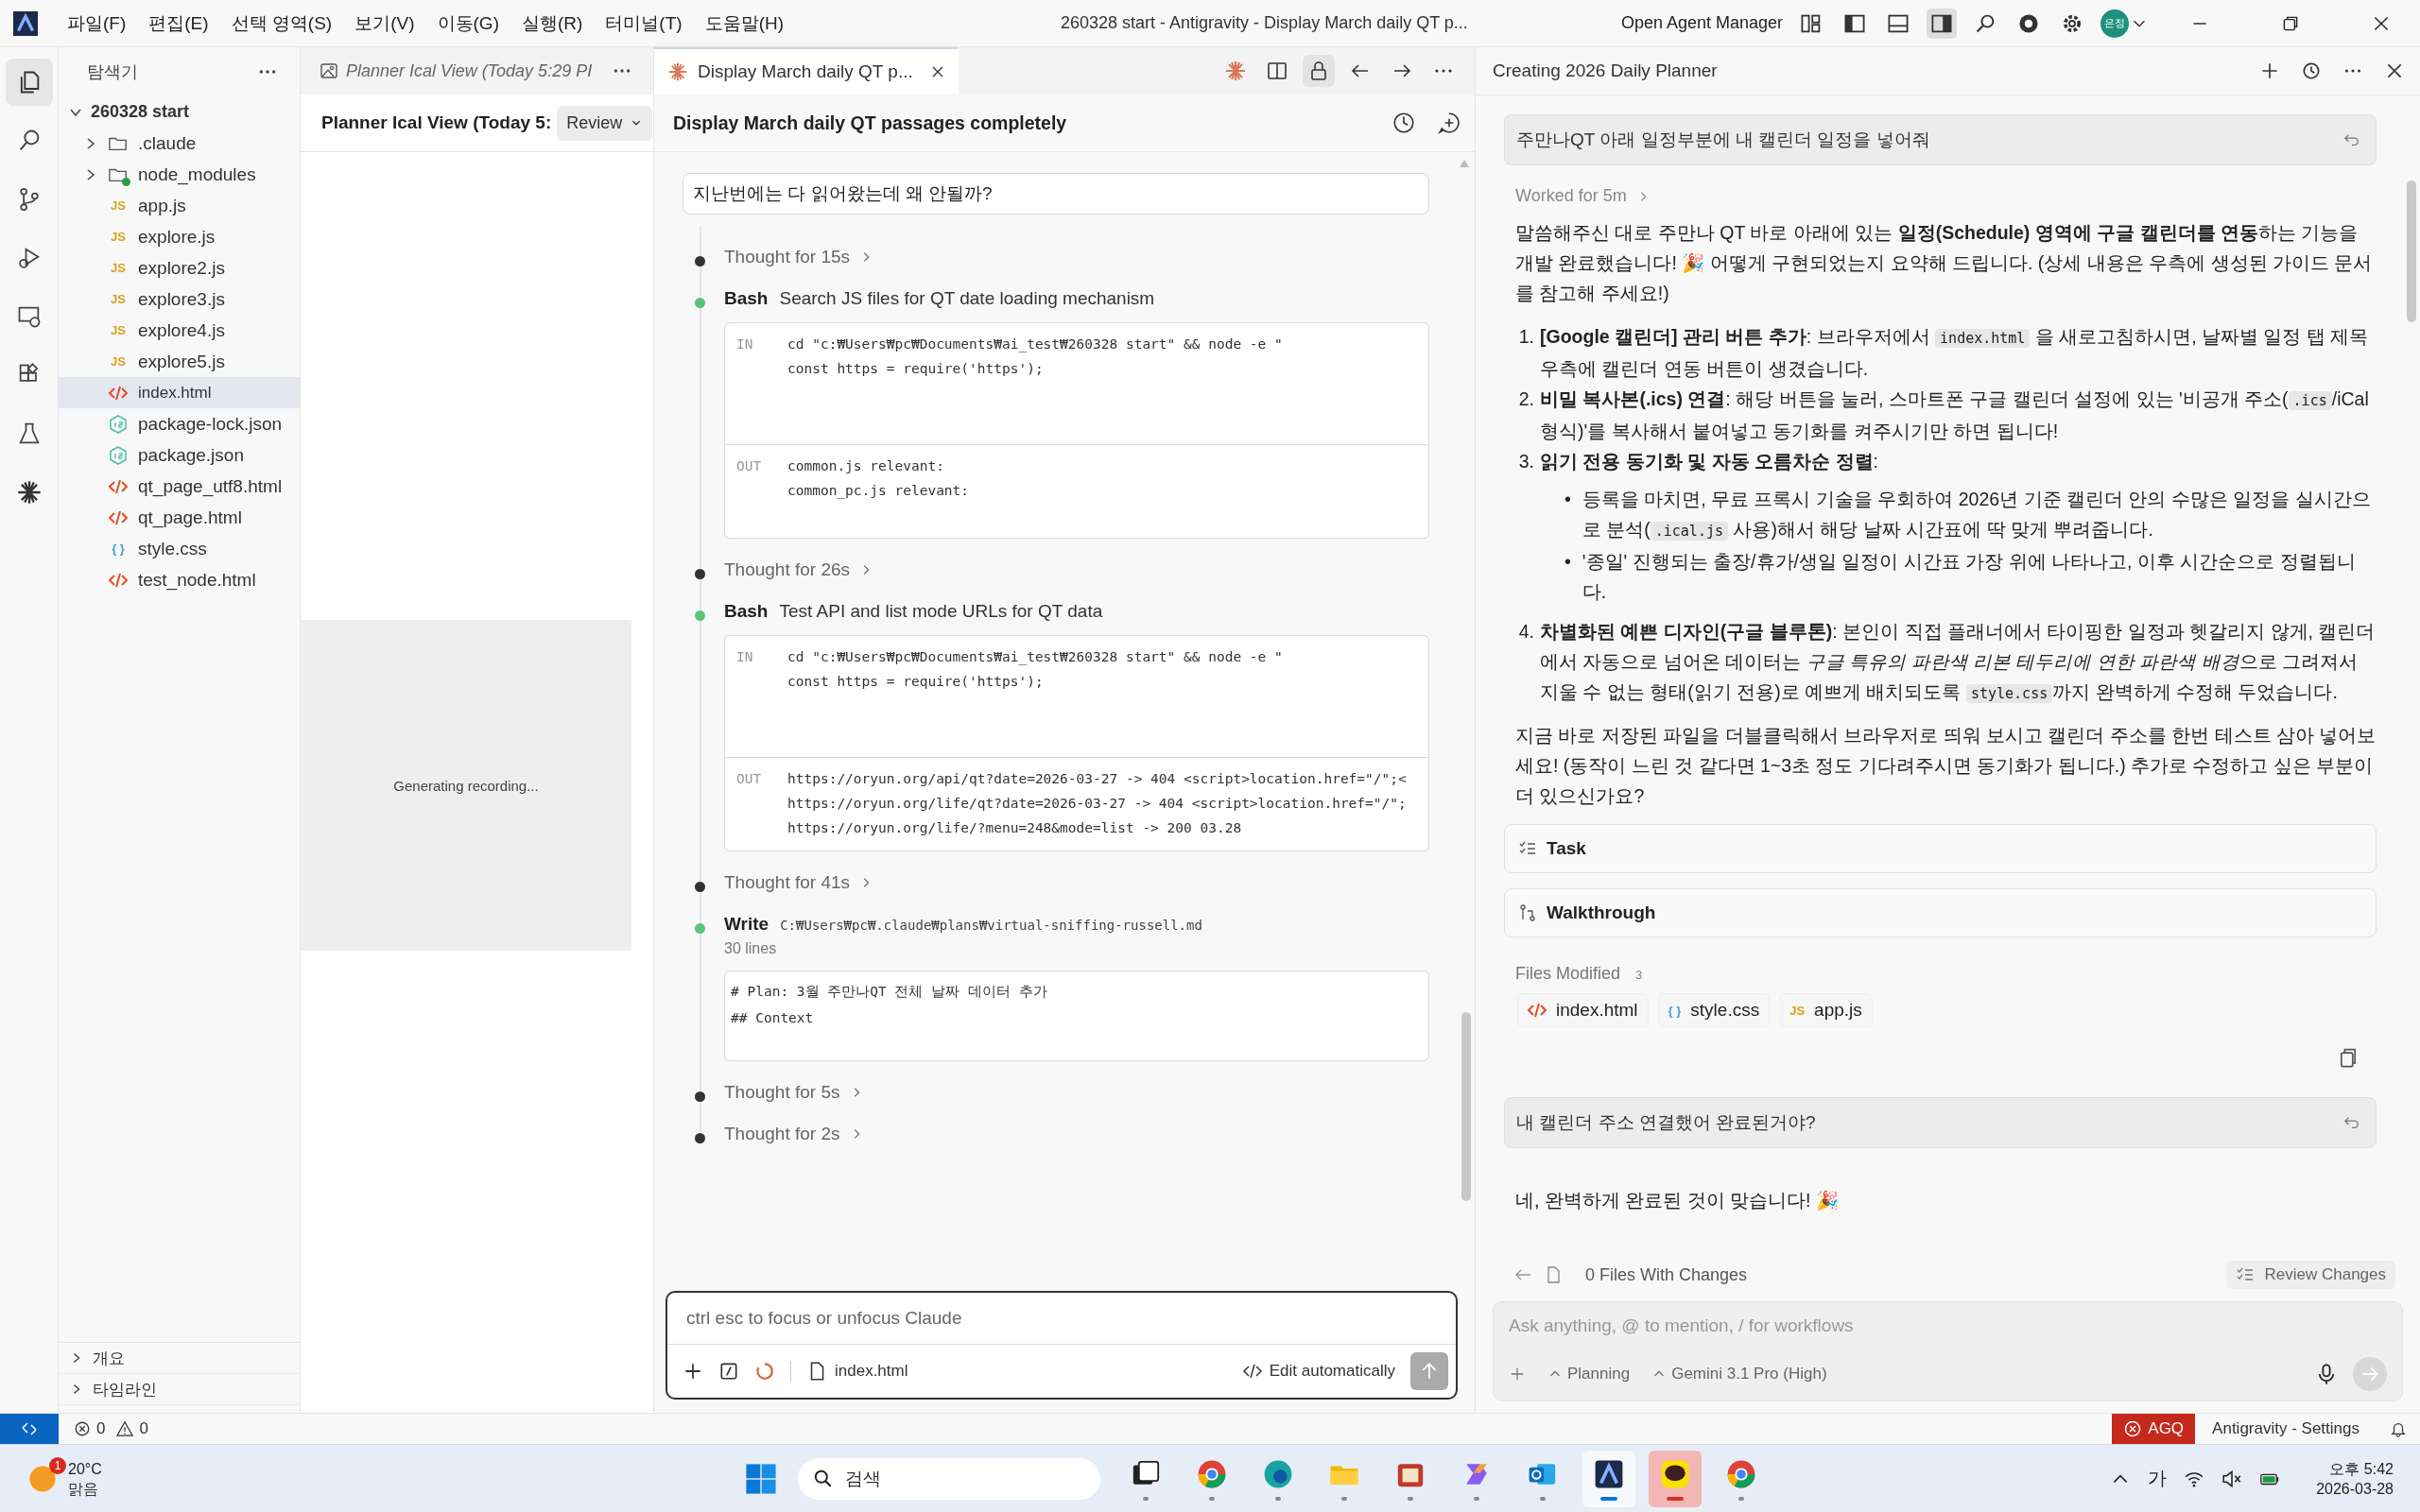 The height and width of the screenshot is (1512, 2420). I want to click on warning-count: 0, so click(143, 1428).